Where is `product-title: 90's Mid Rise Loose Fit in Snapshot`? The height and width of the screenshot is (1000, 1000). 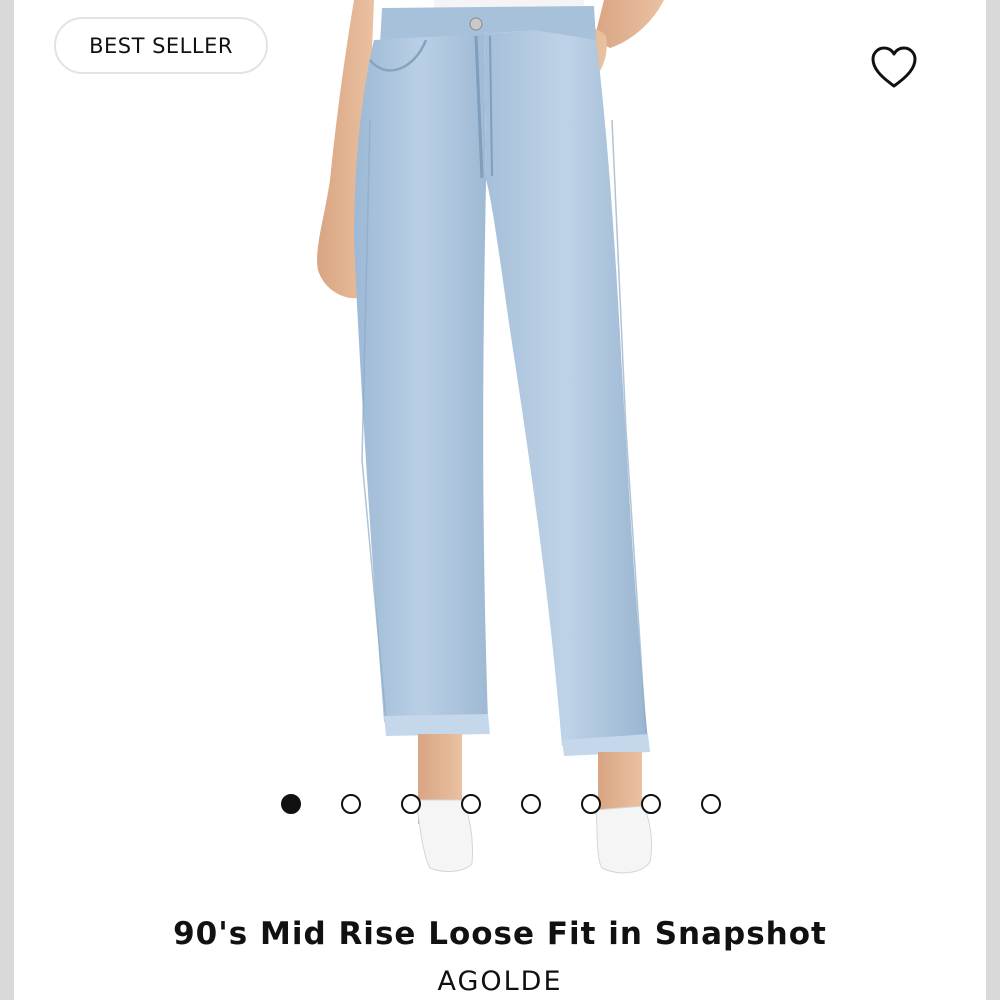 product-title: 90's Mid Rise Loose Fit in Snapshot is located at coordinates (500, 934).